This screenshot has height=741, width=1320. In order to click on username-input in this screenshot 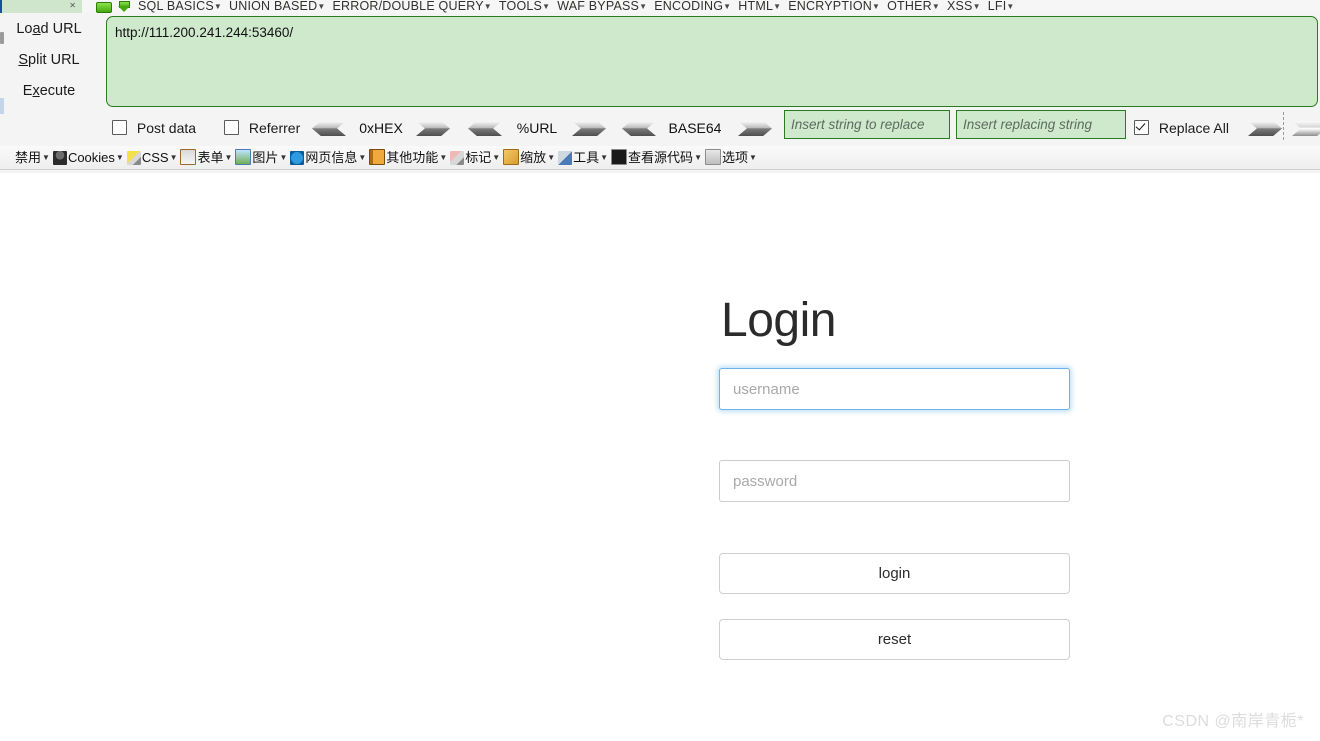, I will do `click(894, 389)`.